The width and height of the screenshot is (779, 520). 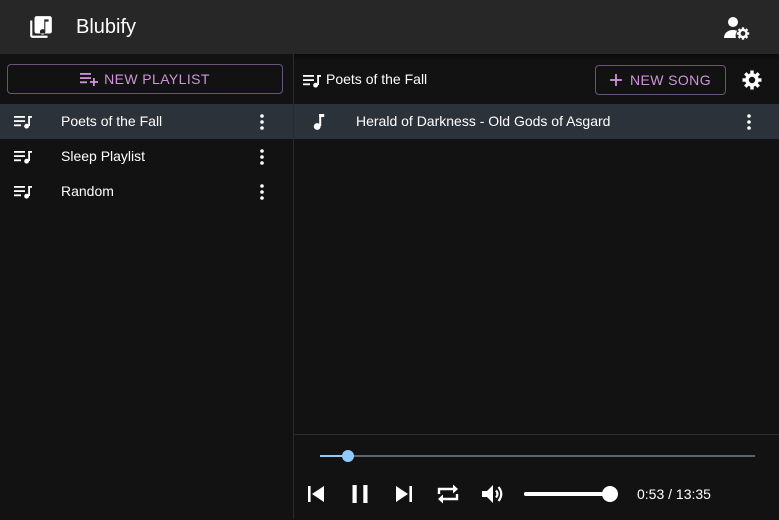 I want to click on playlist-header: Poets of the Fall NEW SONG, so click(x=536, y=79).